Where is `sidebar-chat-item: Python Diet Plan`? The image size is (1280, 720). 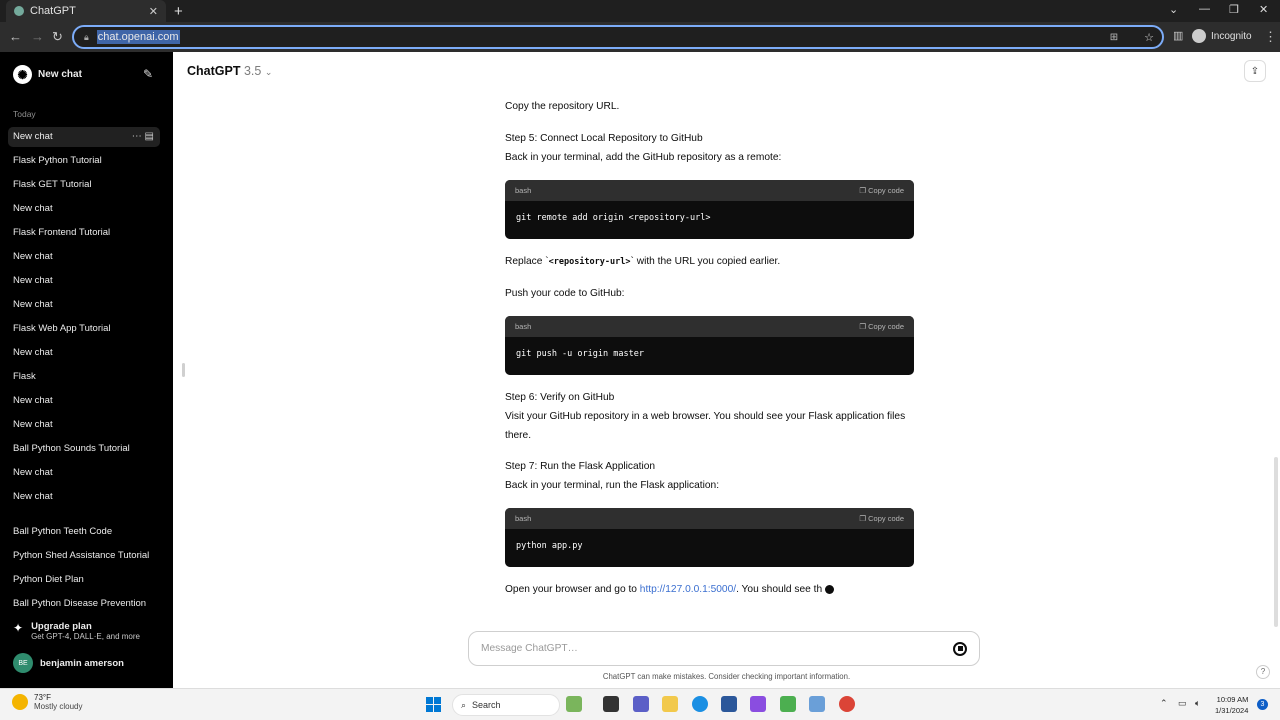
sidebar-chat-item: Python Diet Plan is located at coordinates (84, 580).